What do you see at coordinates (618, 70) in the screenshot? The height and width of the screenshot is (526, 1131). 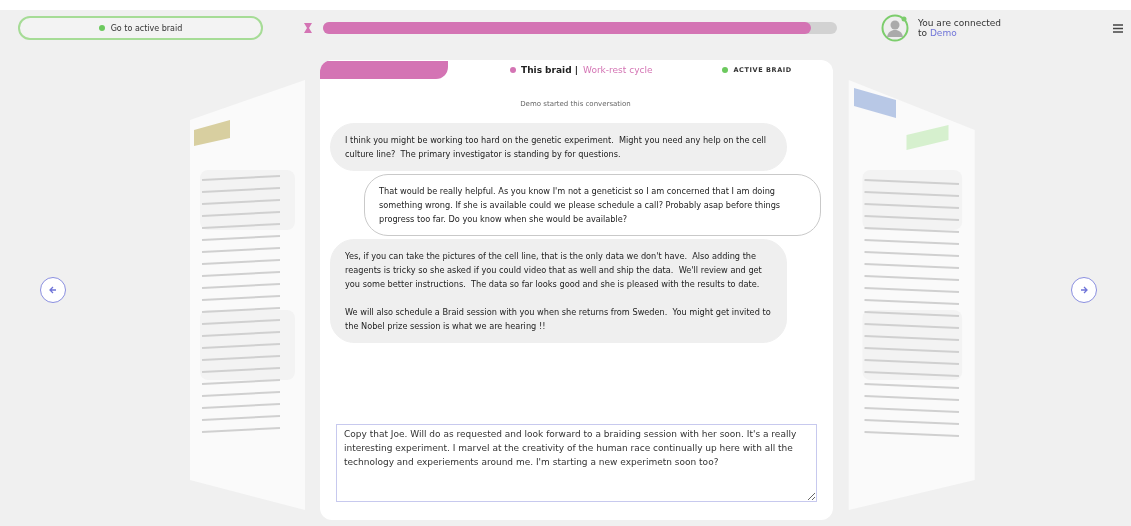 I see `braid-name: Work-rest cycle` at bounding box center [618, 70].